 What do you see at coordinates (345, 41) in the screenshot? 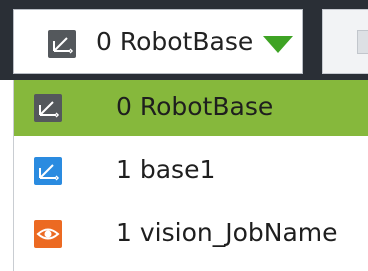
I see `adjacent-control` at bounding box center [345, 41].